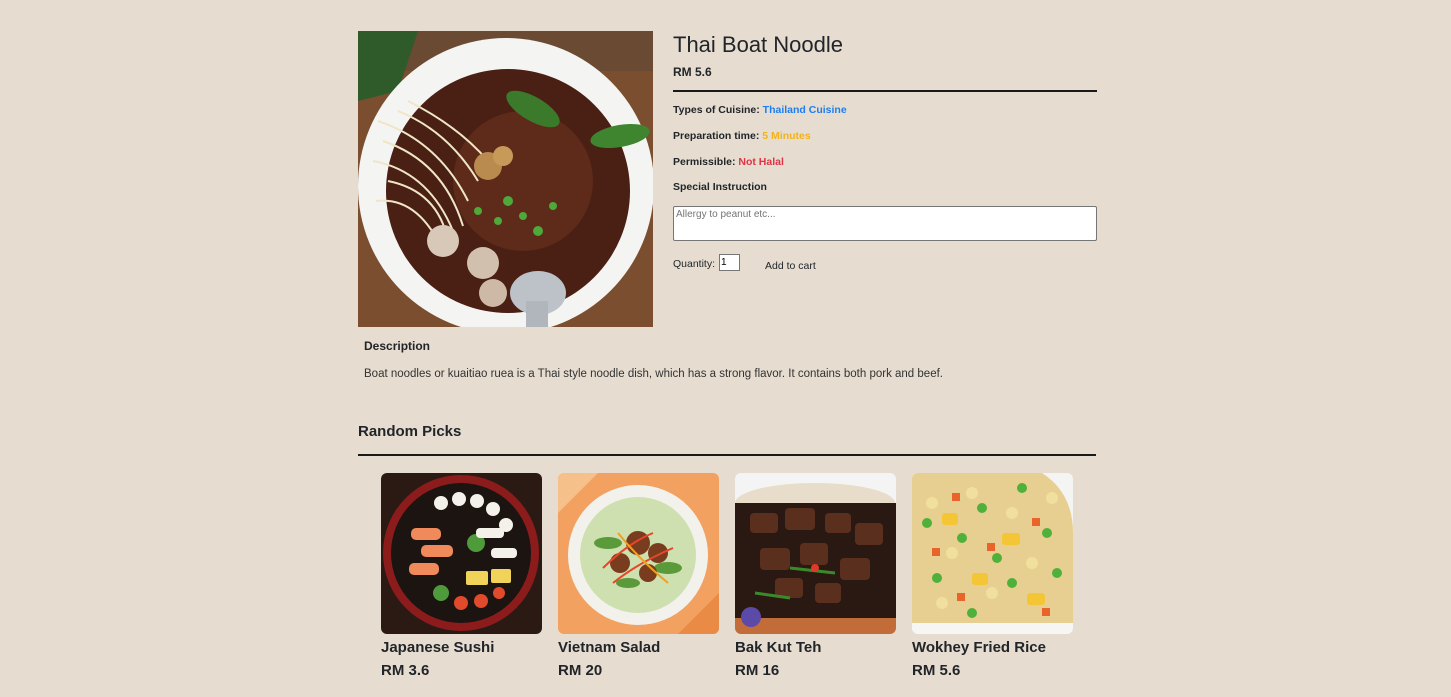  What do you see at coordinates (505, 179) in the screenshot?
I see `product-image` at bounding box center [505, 179].